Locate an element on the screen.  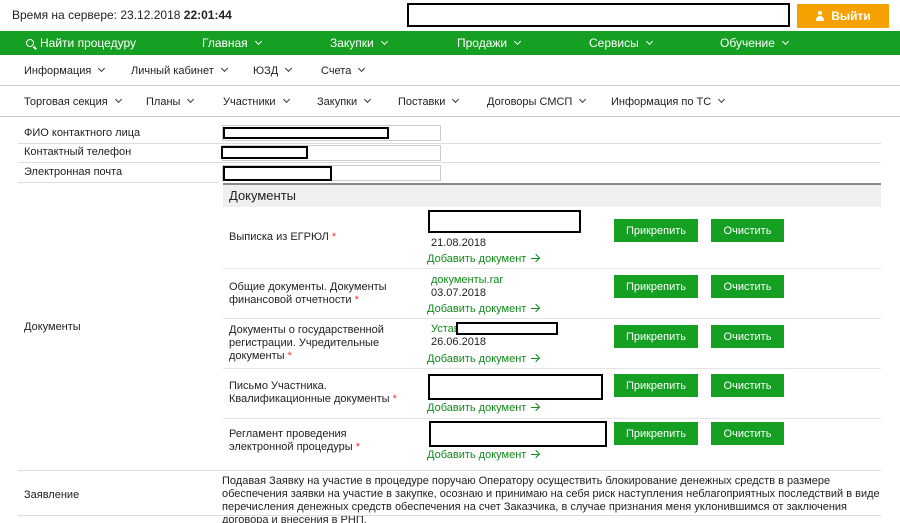
nav-services: Сервисы is located at coordinates (621, 43).